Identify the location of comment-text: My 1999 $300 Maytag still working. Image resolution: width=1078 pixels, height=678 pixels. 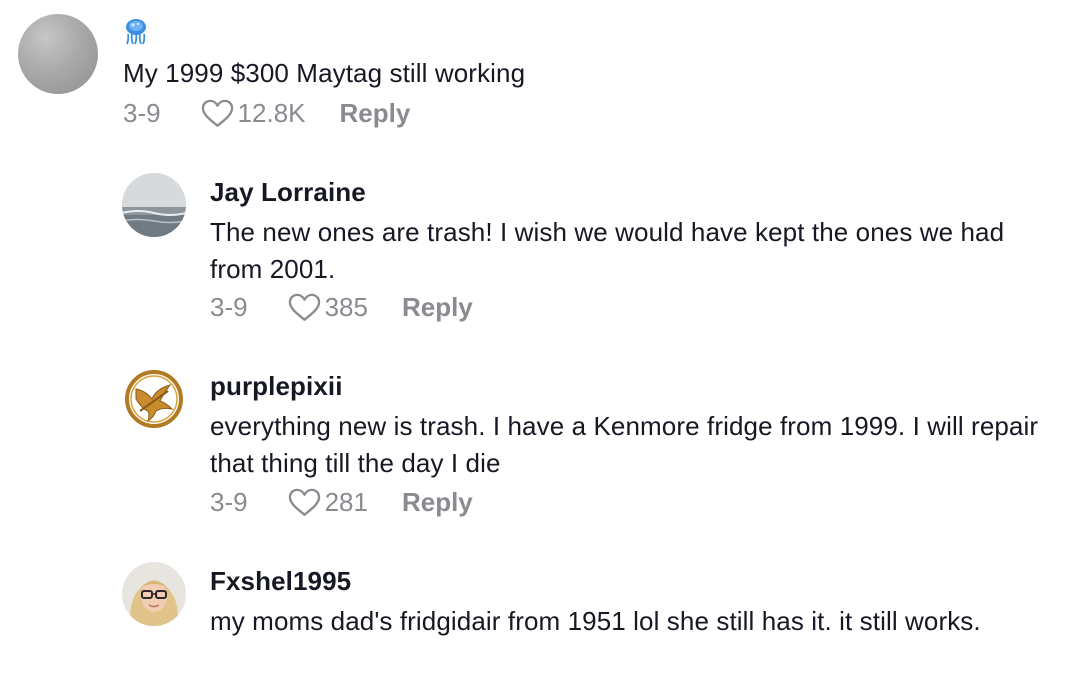
(324, 73).